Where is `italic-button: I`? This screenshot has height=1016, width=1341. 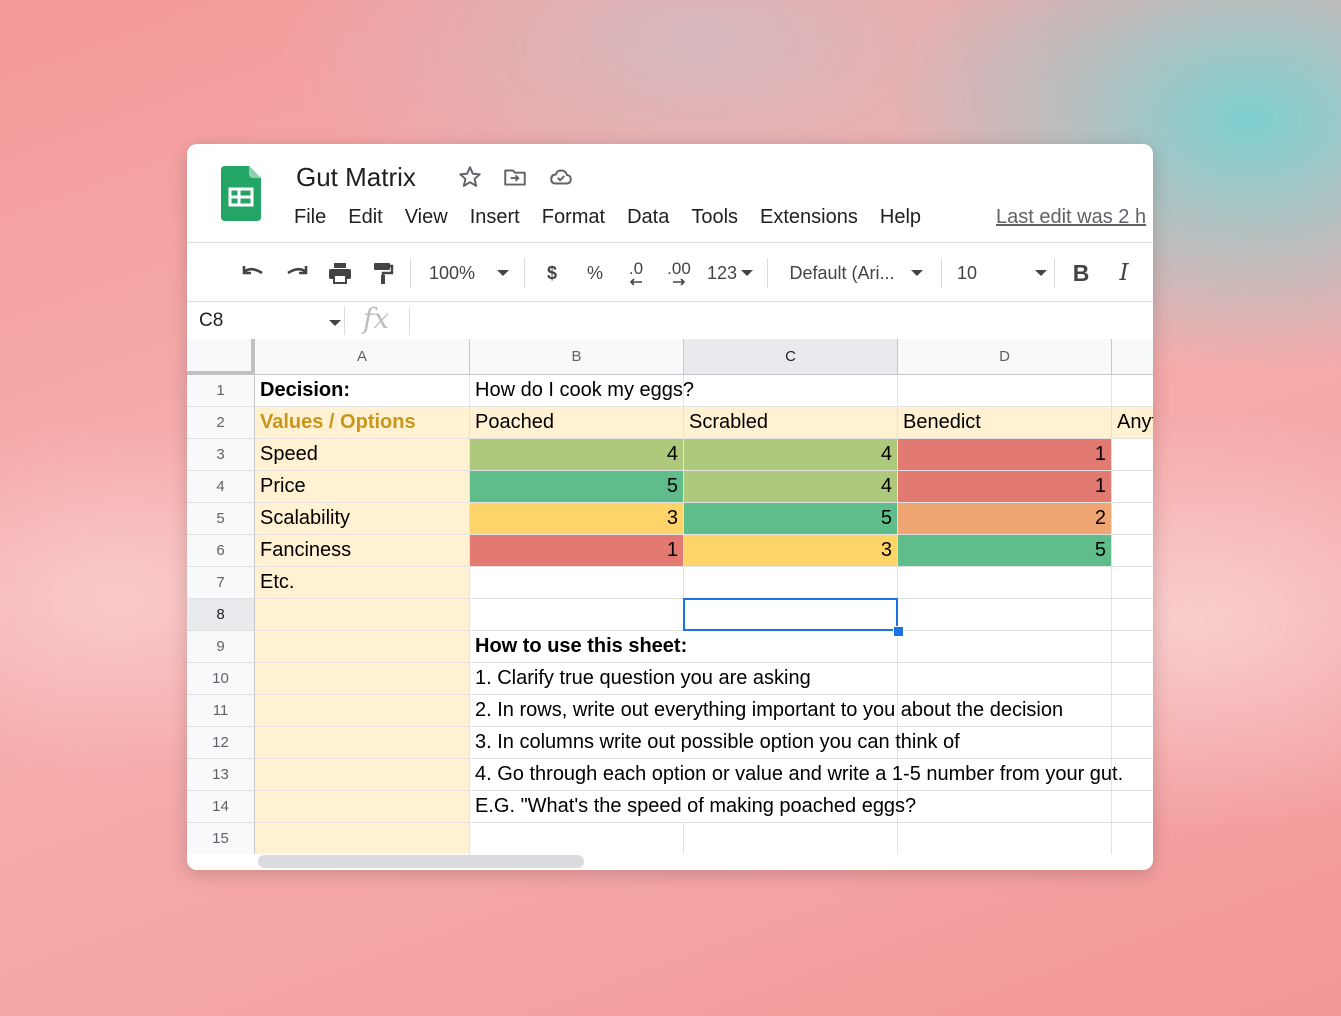
italic-button: I is located at coordinates (1124, 273).